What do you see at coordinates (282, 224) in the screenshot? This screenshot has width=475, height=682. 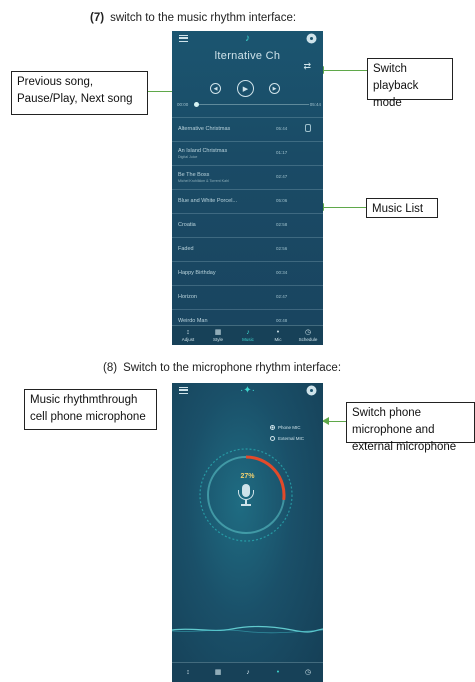 I see `song-duration: 02:58` at bounding box center [282, 224].